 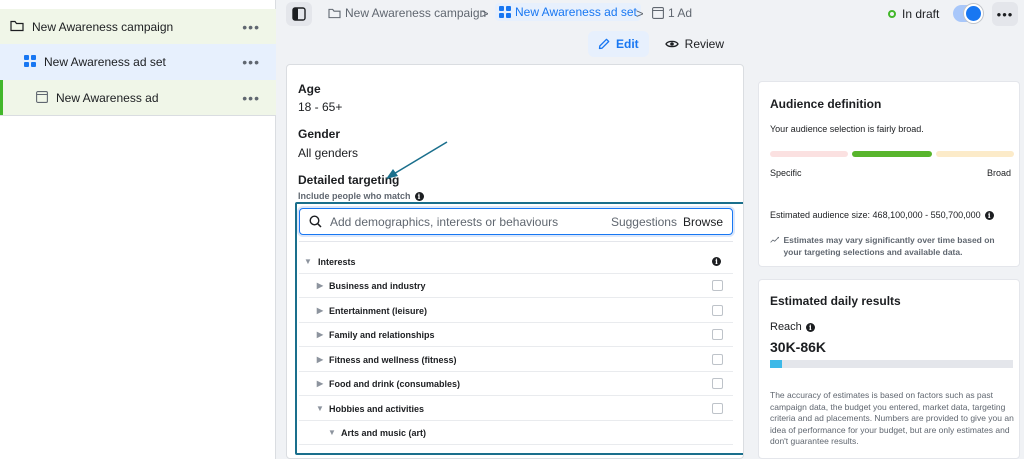 I want to click on reach-bar-fill, so click(x=776, y=364).